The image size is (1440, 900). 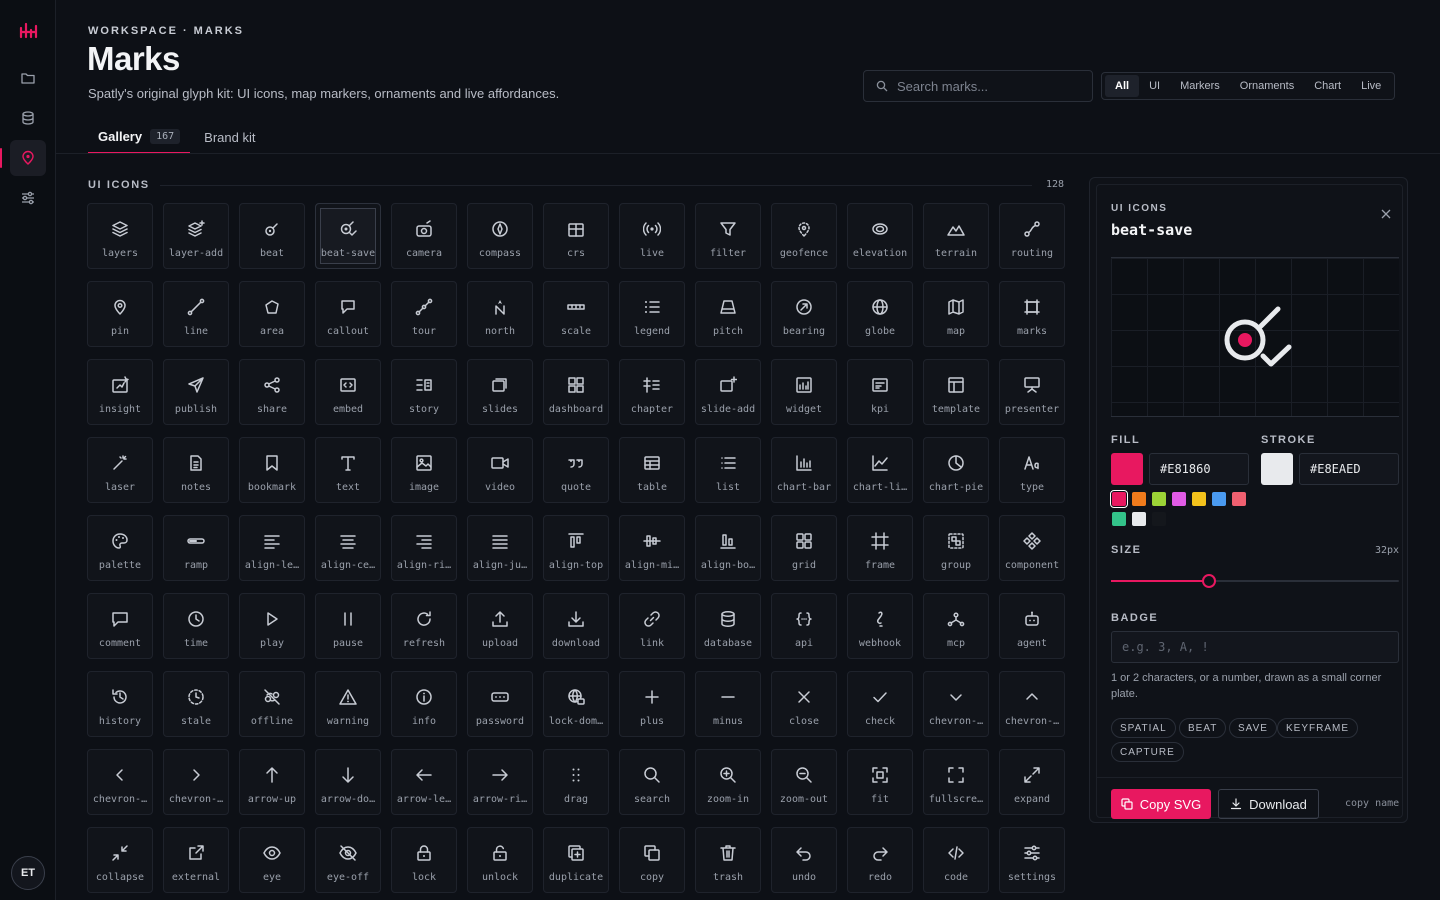 I want to click on icon-tile: share, so click(x=272, y=392).